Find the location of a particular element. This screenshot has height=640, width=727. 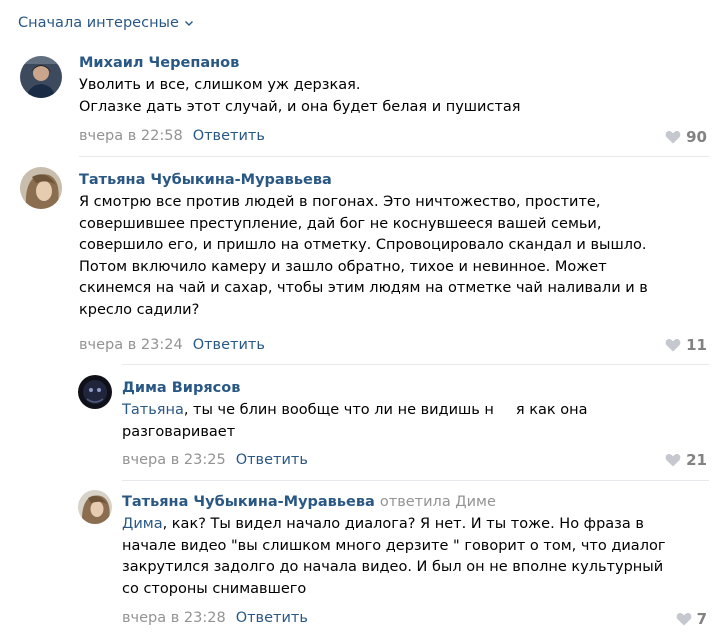

comment-text-line: Уволить и все, слишком уж дерзкая. is located at coordinates (220, 85).